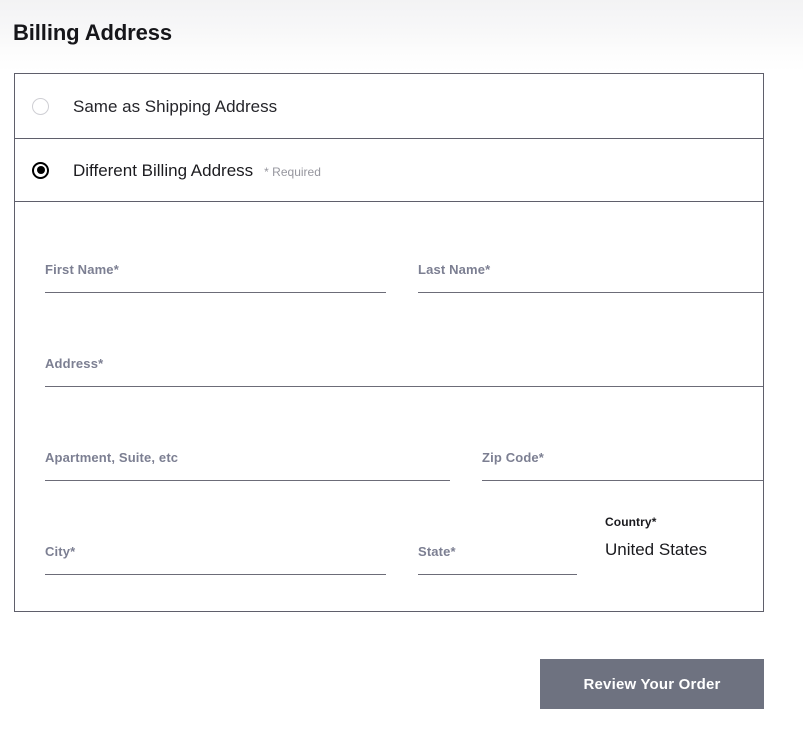 This screenshot has width=803, height=735. Describe the element at coordinates (247, 465) in the screenshot. I see `apartment-field: Apartment, Suite, etc` at that location.